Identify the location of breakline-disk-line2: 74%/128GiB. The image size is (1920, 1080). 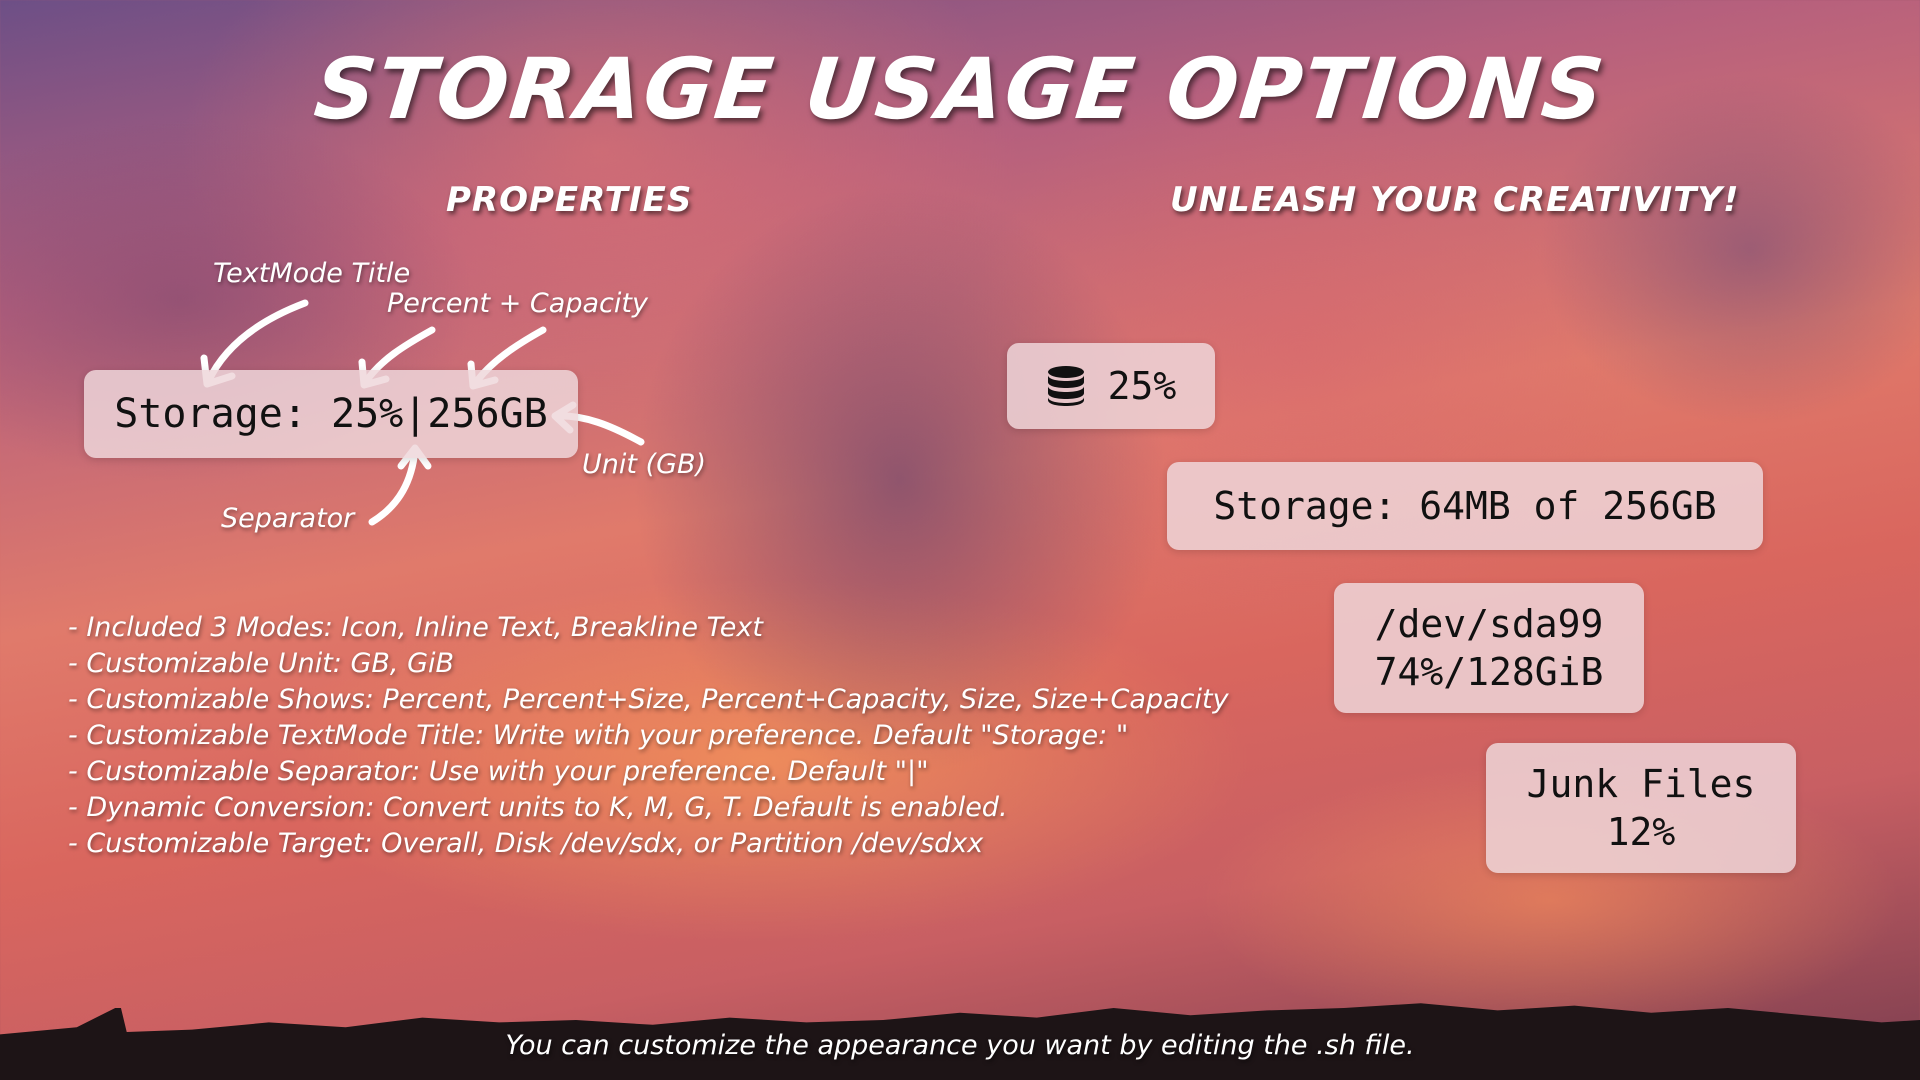
(1489, 672).